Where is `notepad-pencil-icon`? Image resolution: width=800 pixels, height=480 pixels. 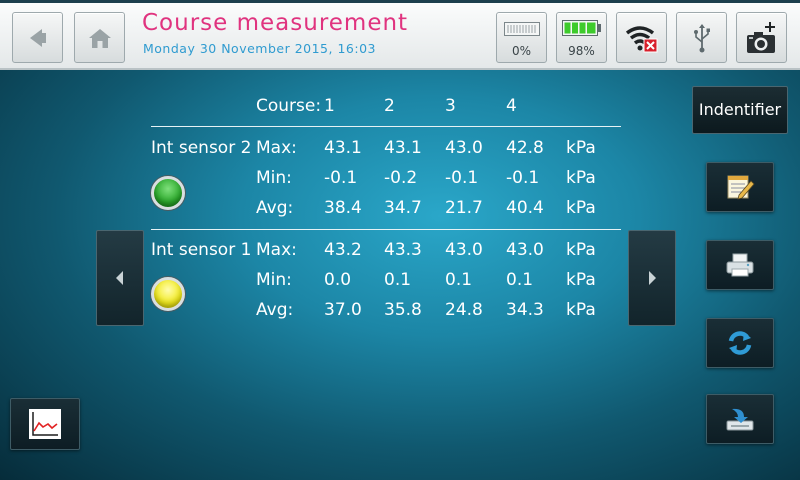
notepad-pencil-icon is located at coordinates (741, 187).